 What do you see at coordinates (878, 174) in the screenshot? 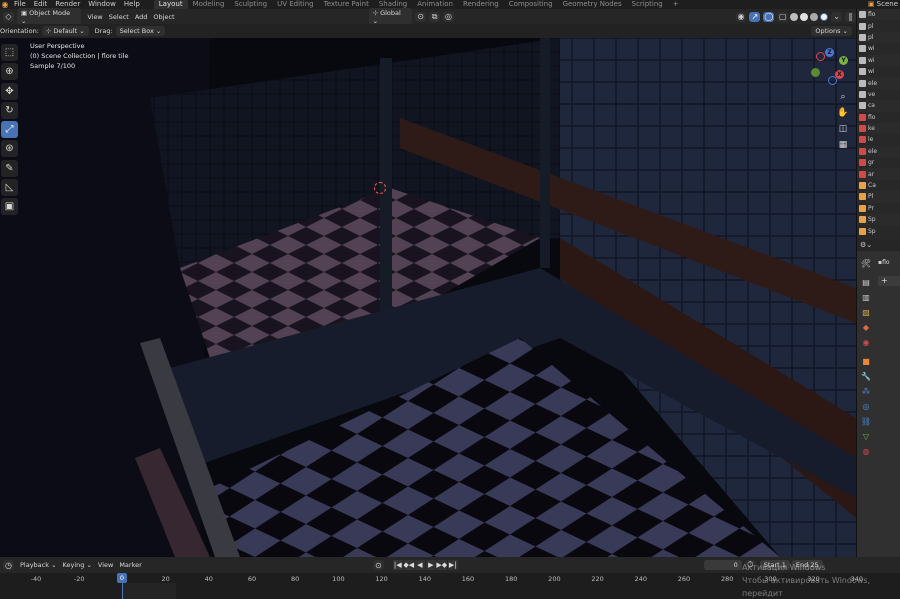
I see `outliner-row: ar` at bounding box center [878, 174].